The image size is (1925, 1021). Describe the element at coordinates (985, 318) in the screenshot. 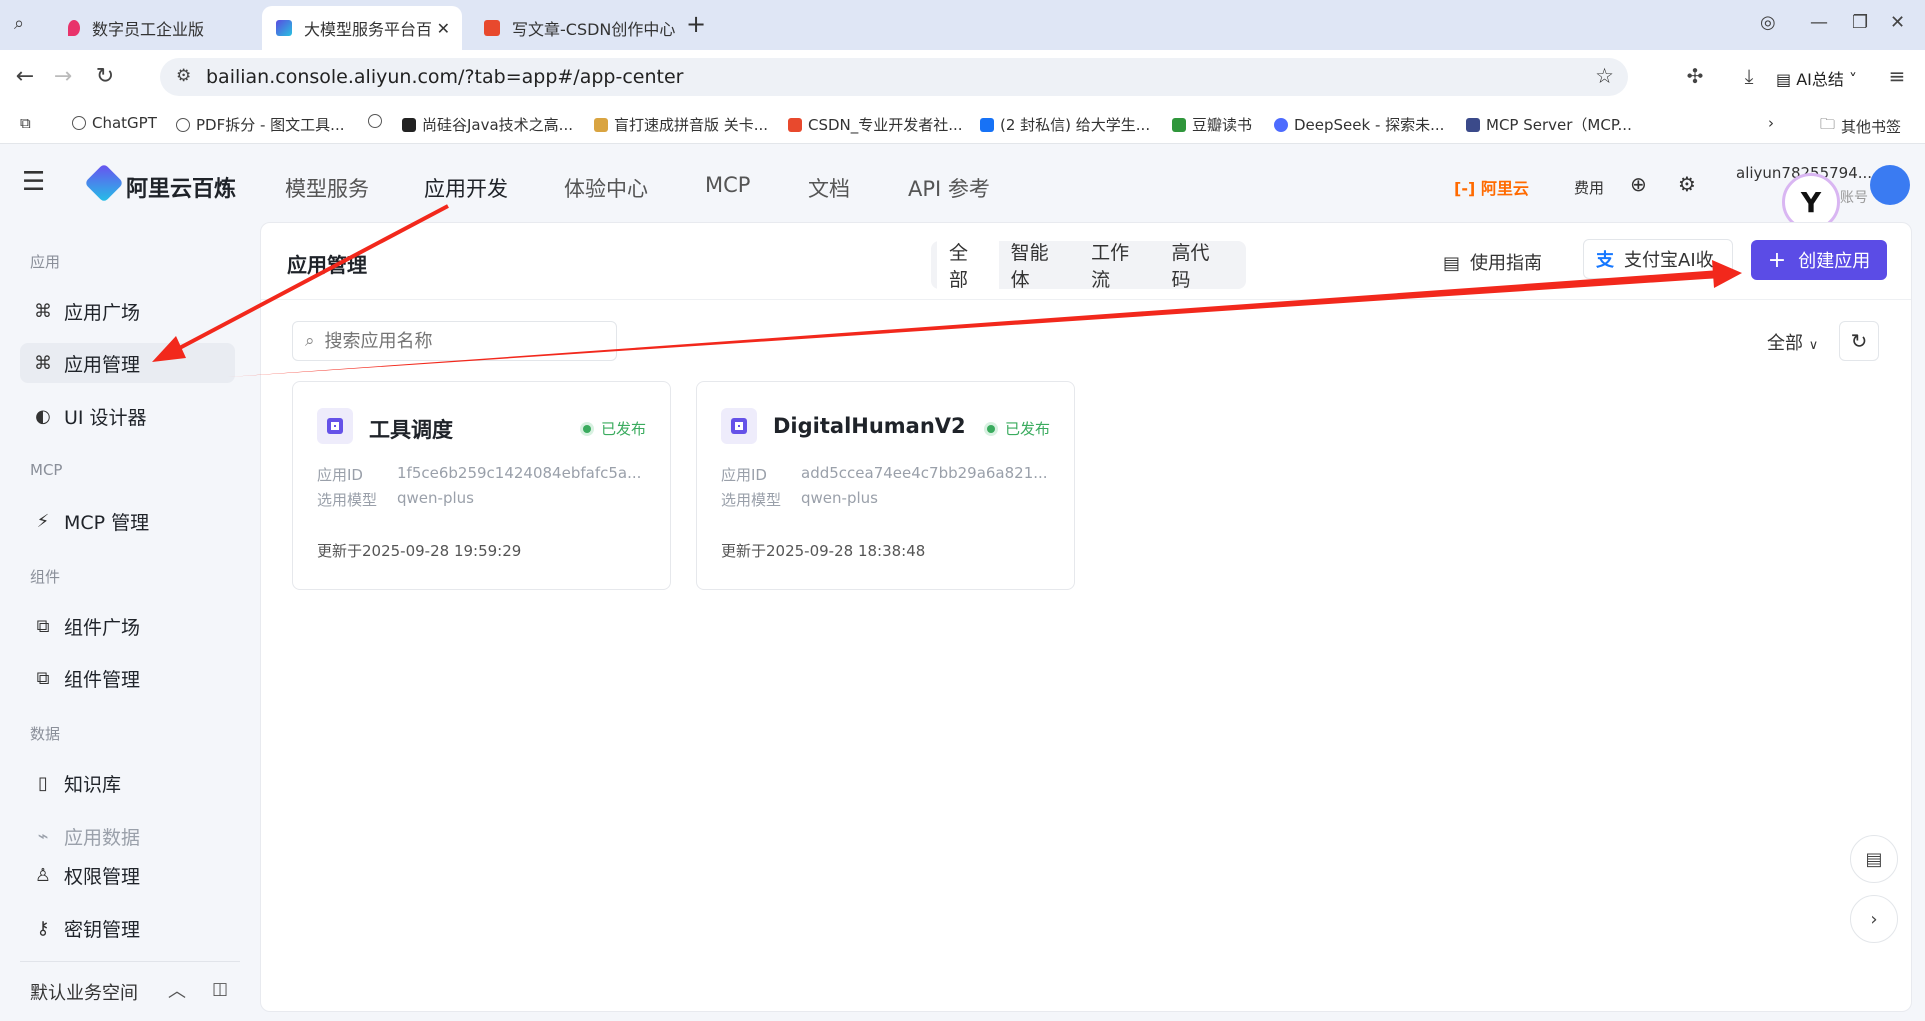

I see `arrow-to-create-button` at that location.